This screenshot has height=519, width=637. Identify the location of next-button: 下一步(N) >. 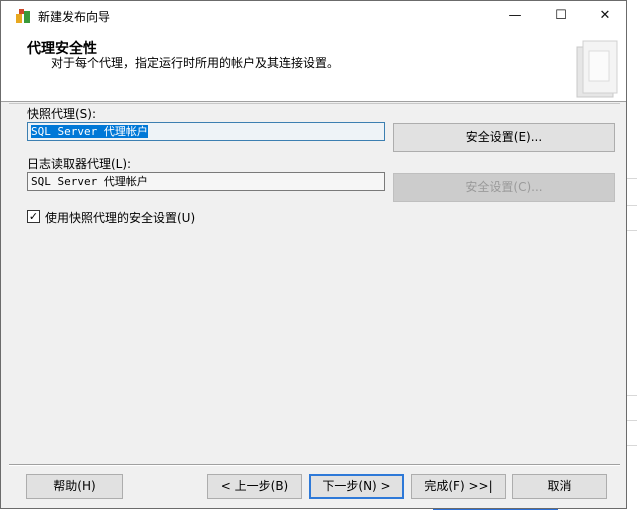
(356, 486).